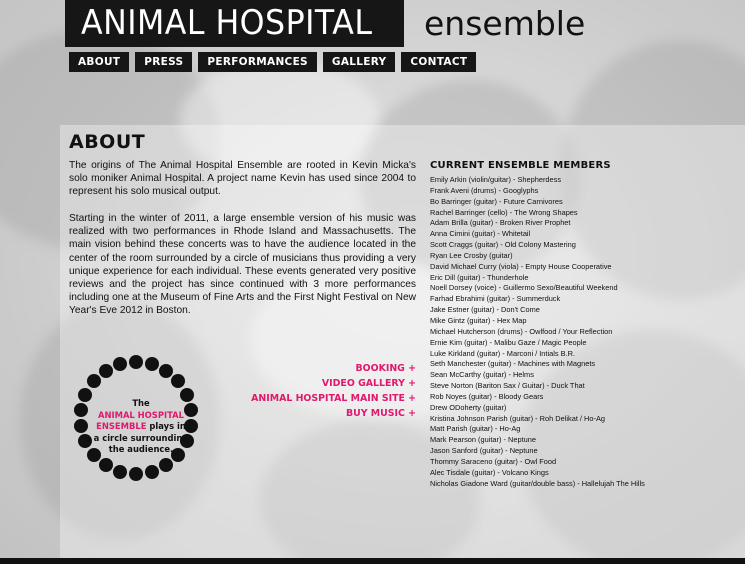 This screenshot has height=564, width=745. I want to click on nav-gallery: GALLERY, so click(359, 62).